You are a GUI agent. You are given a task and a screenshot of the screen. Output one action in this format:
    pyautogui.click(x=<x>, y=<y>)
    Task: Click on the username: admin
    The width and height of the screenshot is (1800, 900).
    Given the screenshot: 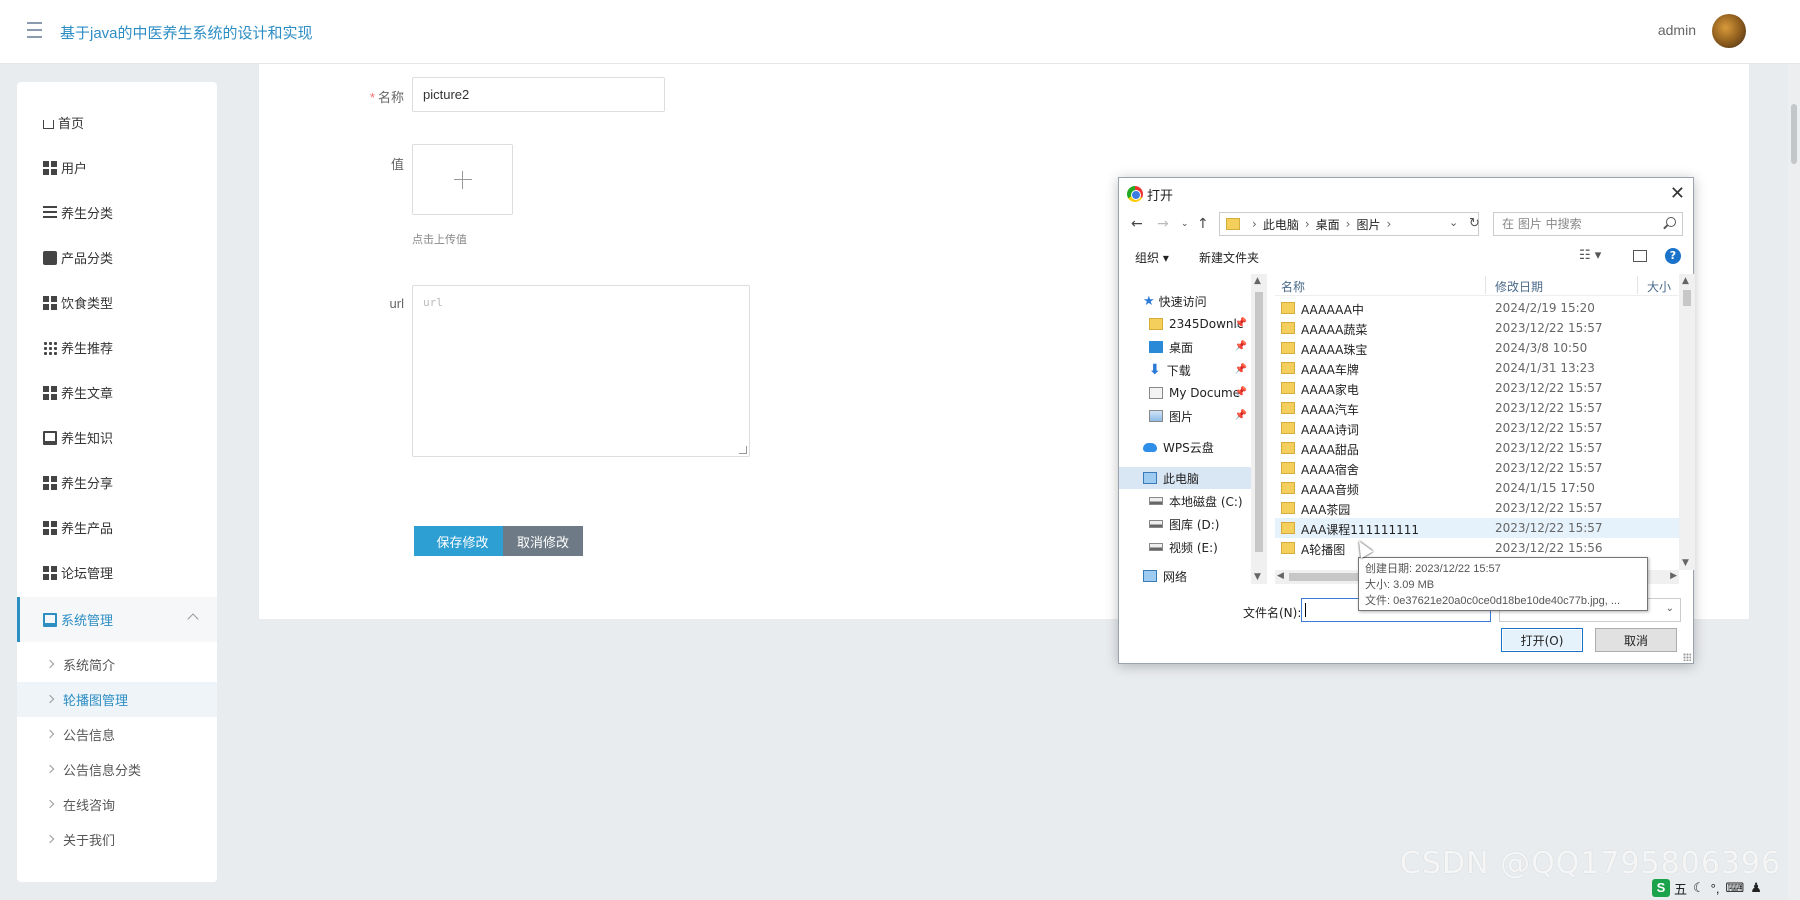 What is the action you would take?
    pyautogui.click(x=1677, y=30)
    